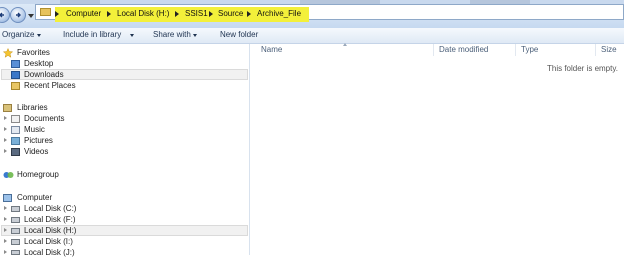 The height and width of the screenshot is (258, 624). What do you see at coordinates (44, 75) in the screenshot?
I see `nav-item-downloads: Downloads` at bounding box center [44, 75].